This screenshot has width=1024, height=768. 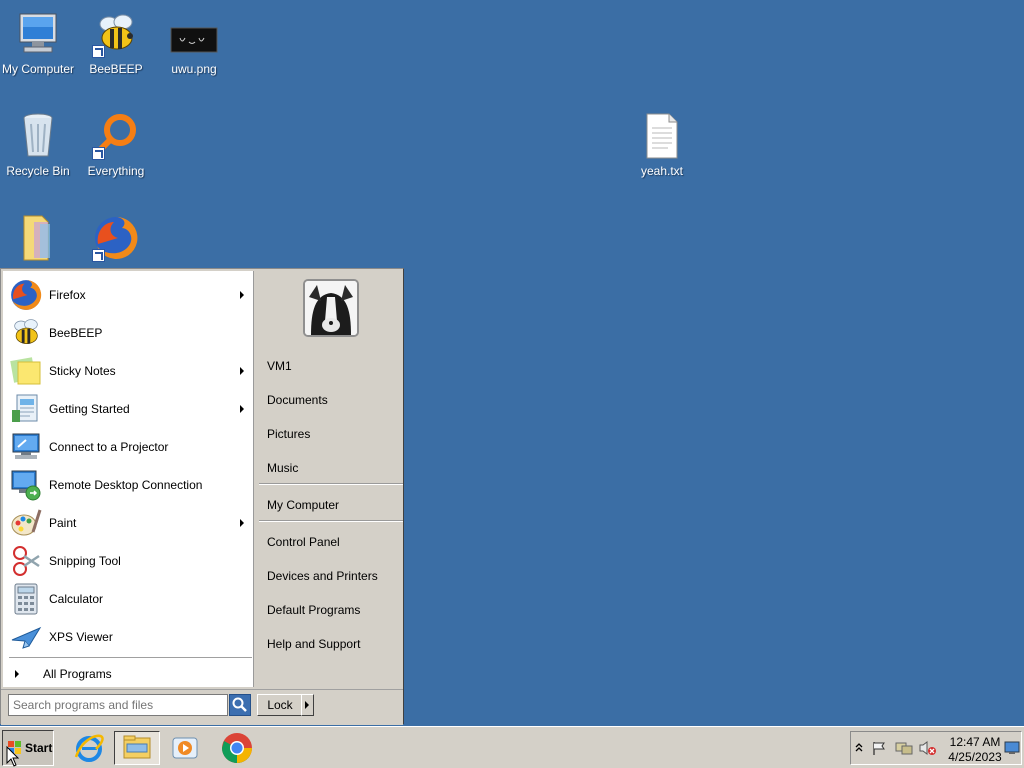 I want to click on folder-icon, so click(x=38, y=238).